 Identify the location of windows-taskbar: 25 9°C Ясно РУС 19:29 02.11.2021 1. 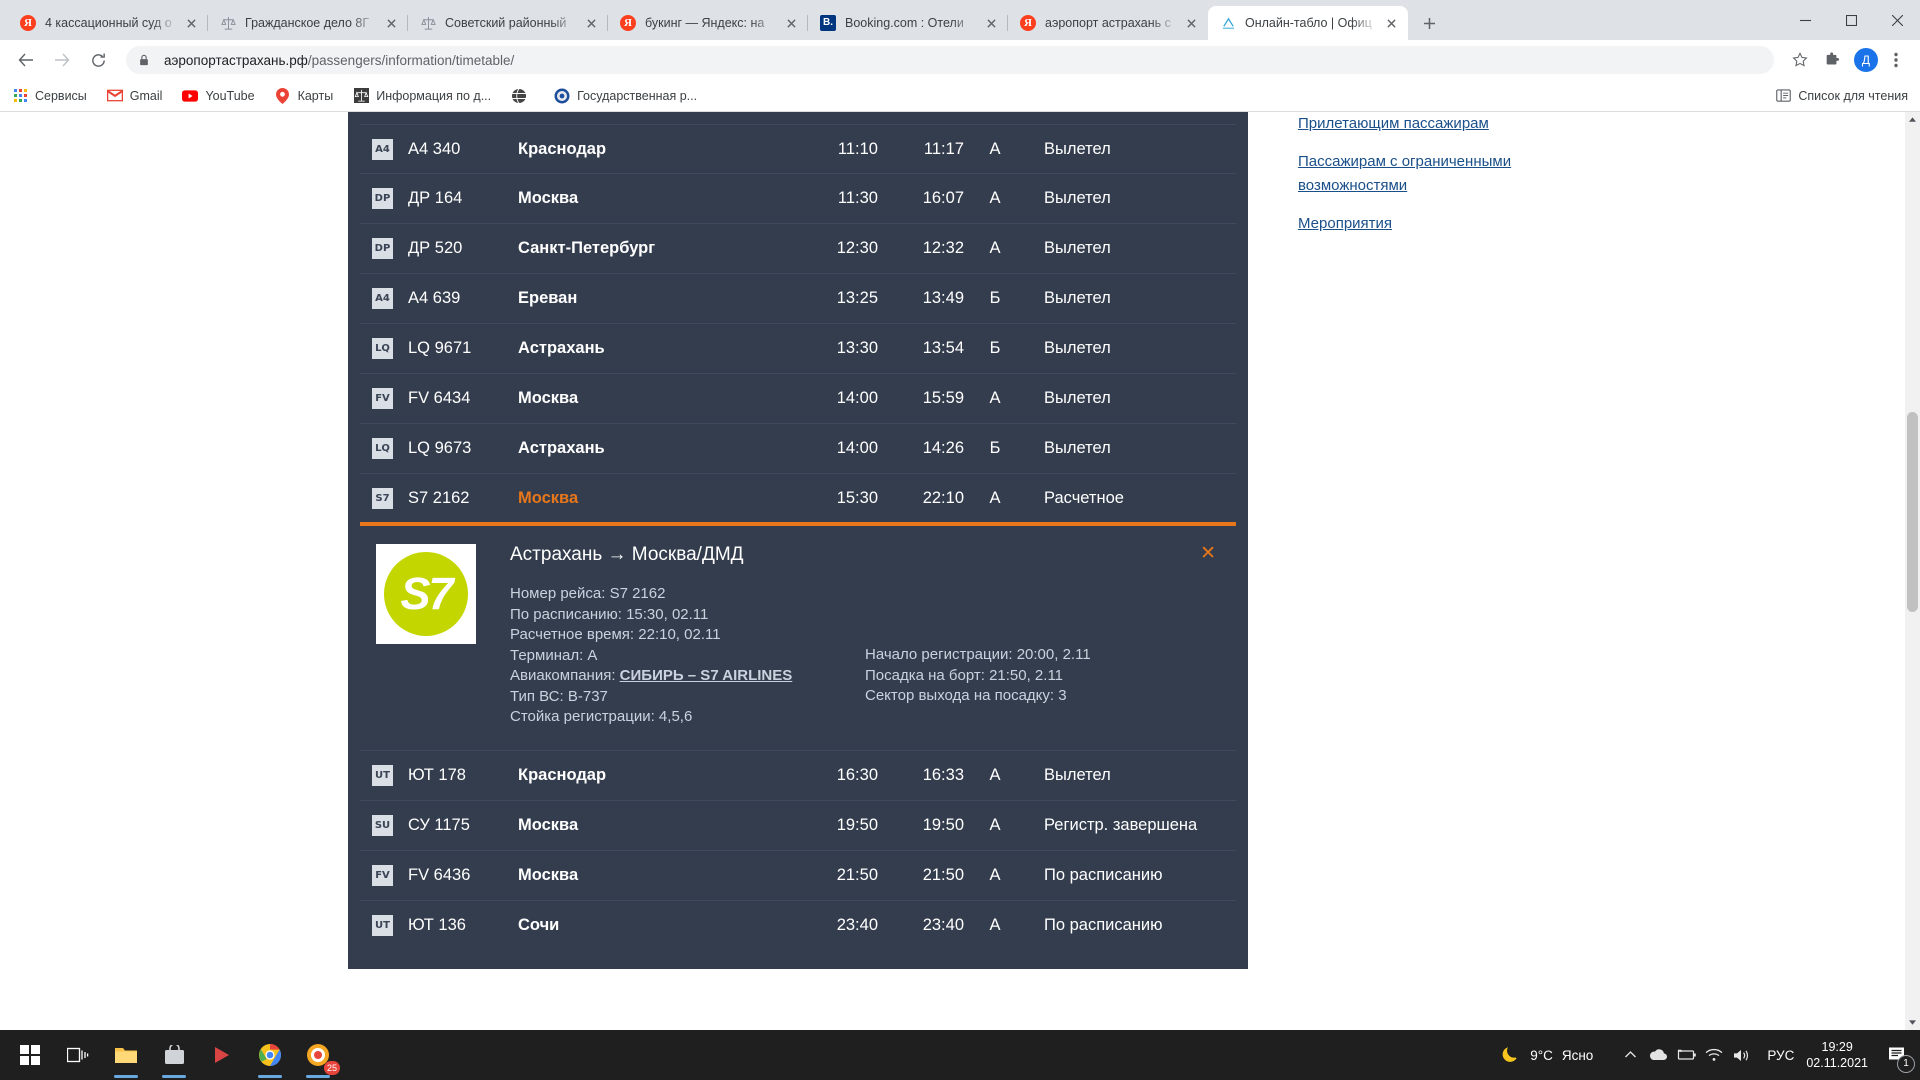
(960, 1055).